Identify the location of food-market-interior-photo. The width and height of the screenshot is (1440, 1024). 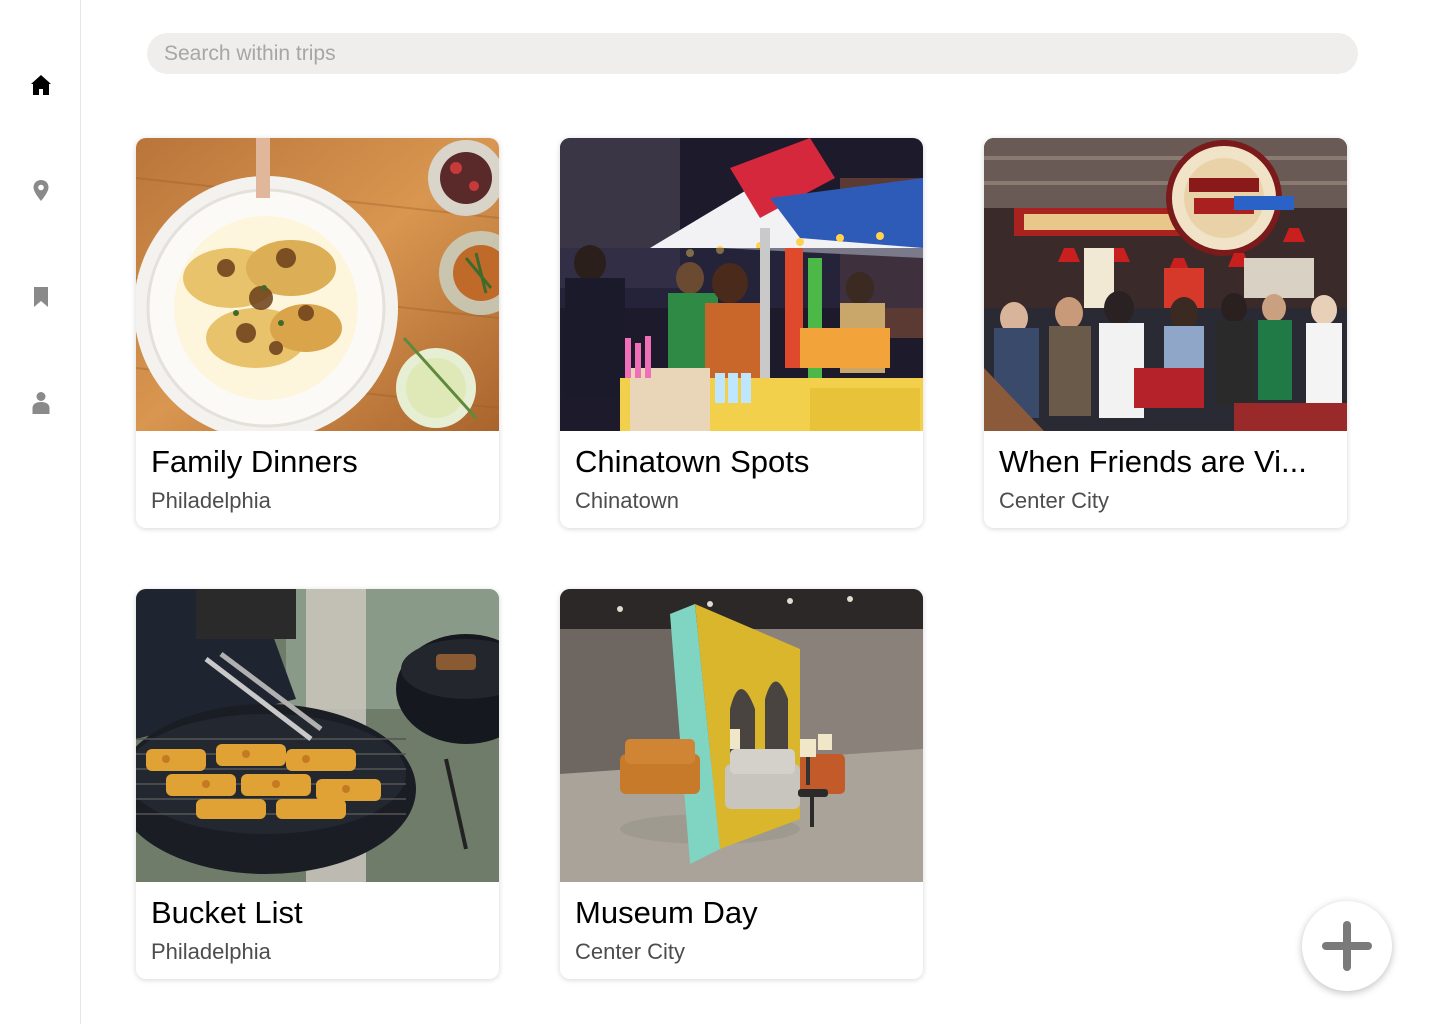
(1165, 284).